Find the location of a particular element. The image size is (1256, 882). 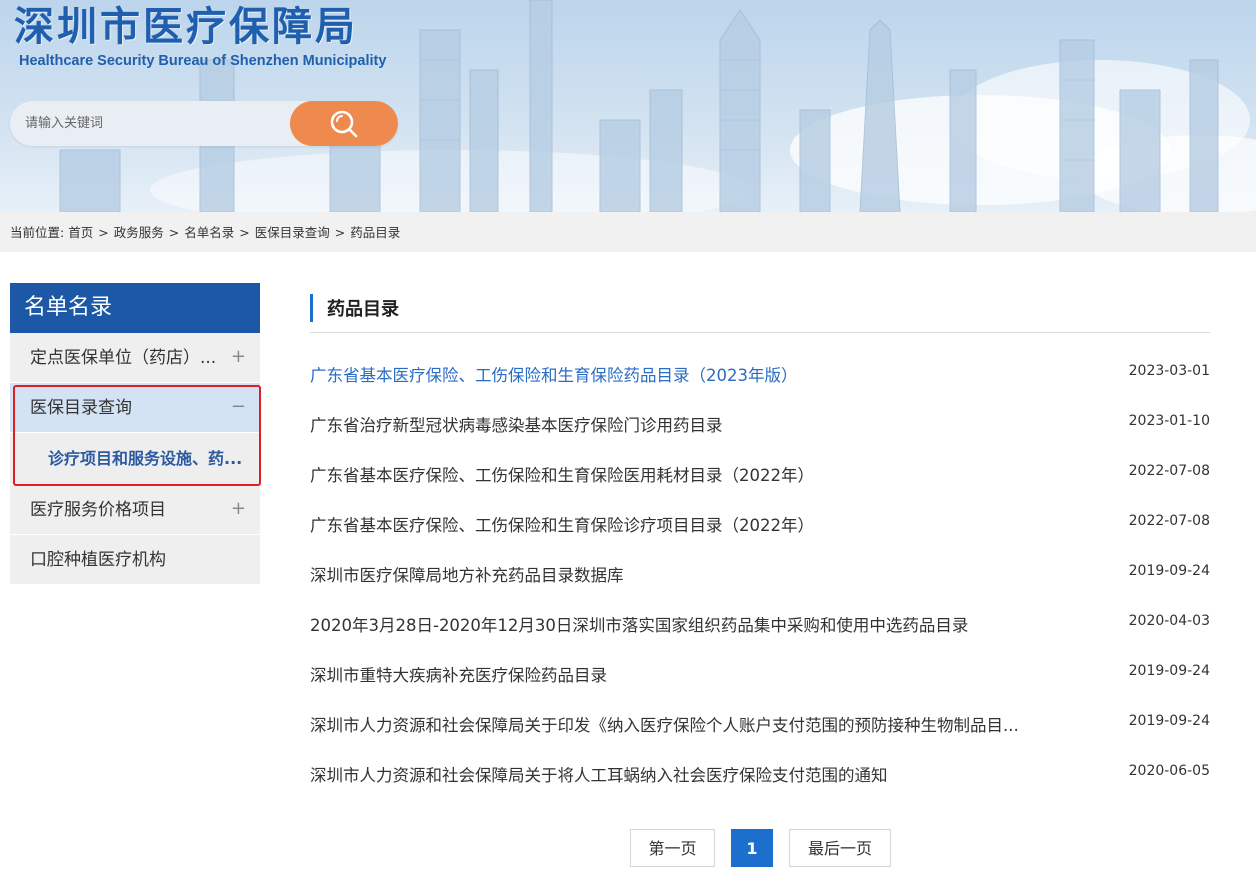

list-item-date: 2020-04-03 is located at coordinates (1169, 621).